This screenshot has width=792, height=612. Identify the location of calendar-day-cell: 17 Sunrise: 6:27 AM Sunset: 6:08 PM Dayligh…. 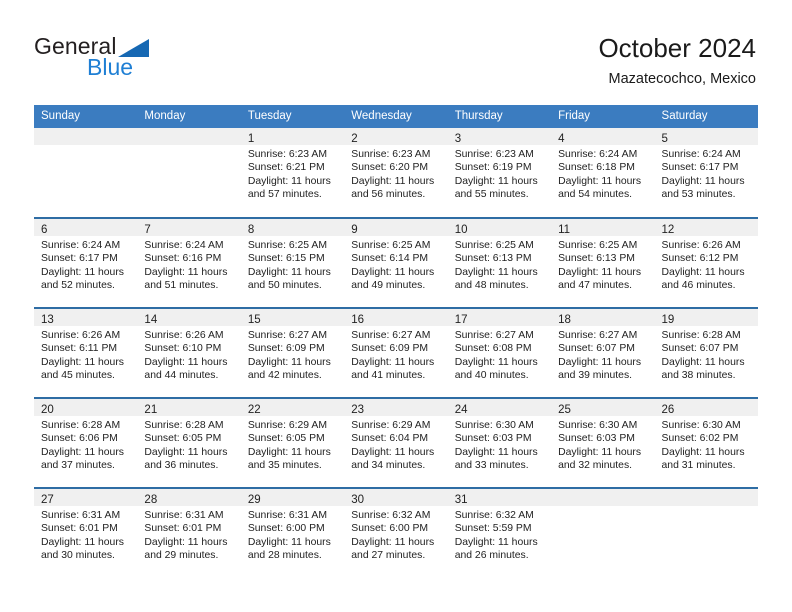
(499, 352).